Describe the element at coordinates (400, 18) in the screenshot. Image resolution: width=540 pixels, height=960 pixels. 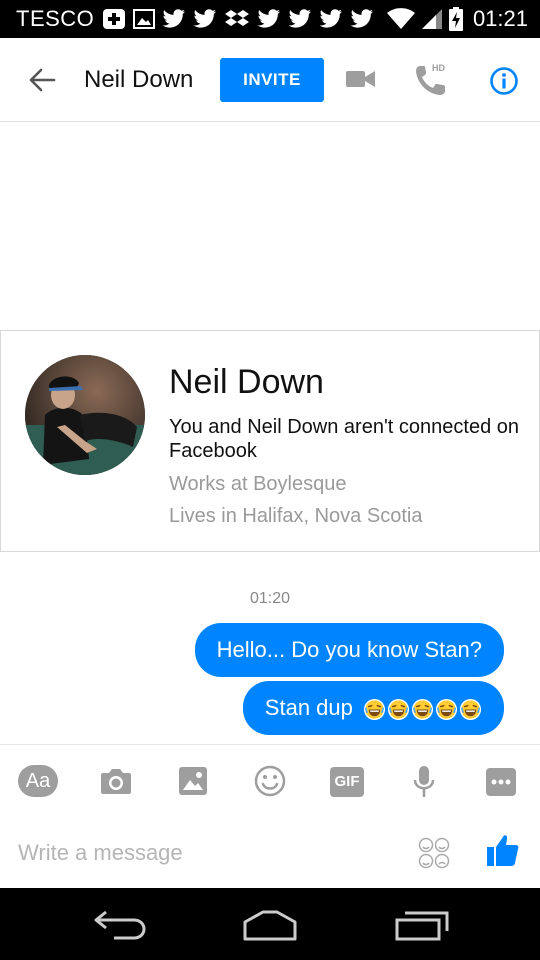
I see `wifi-icon` at that location.